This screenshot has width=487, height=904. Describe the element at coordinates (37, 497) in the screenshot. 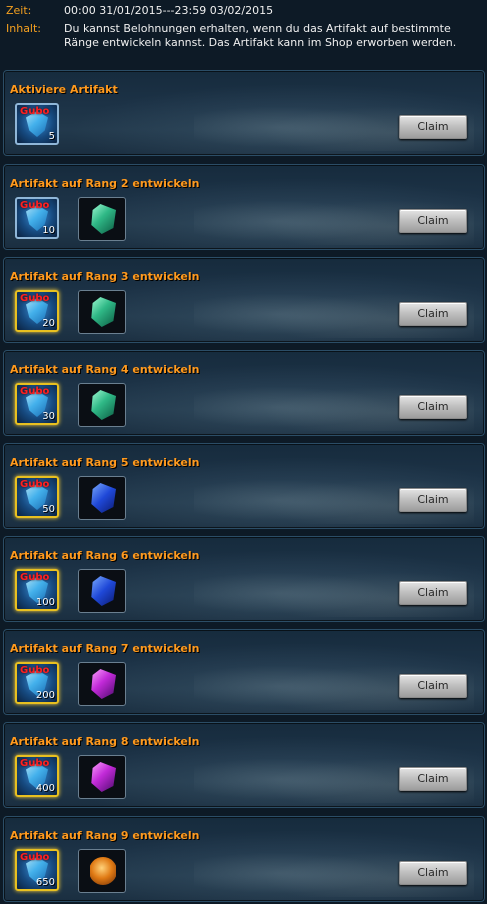

I see `gubo-item-slot: Gubo 50` at that location.